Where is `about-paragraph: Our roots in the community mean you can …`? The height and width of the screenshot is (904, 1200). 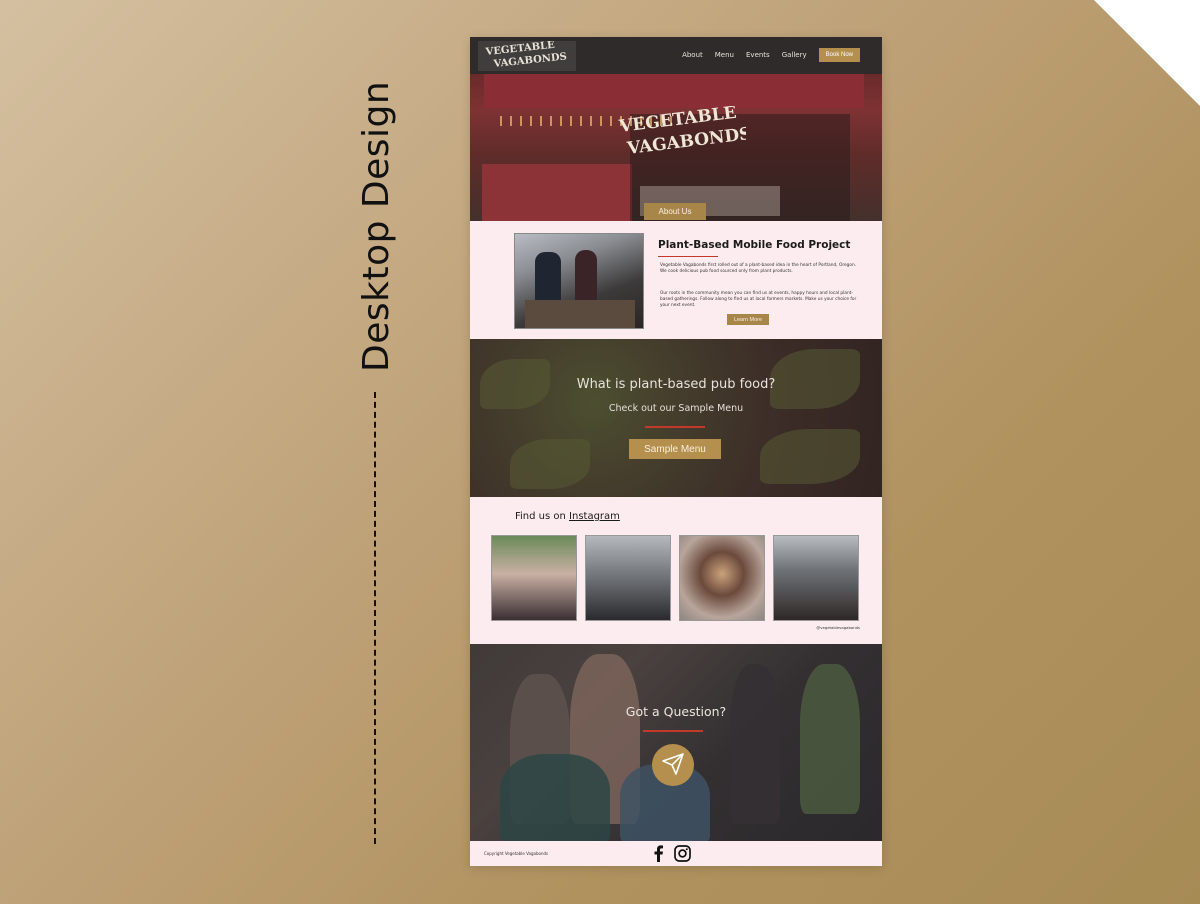
about-paragraph: Our roots in the community mean you can … is located at coordinates (758, 299).